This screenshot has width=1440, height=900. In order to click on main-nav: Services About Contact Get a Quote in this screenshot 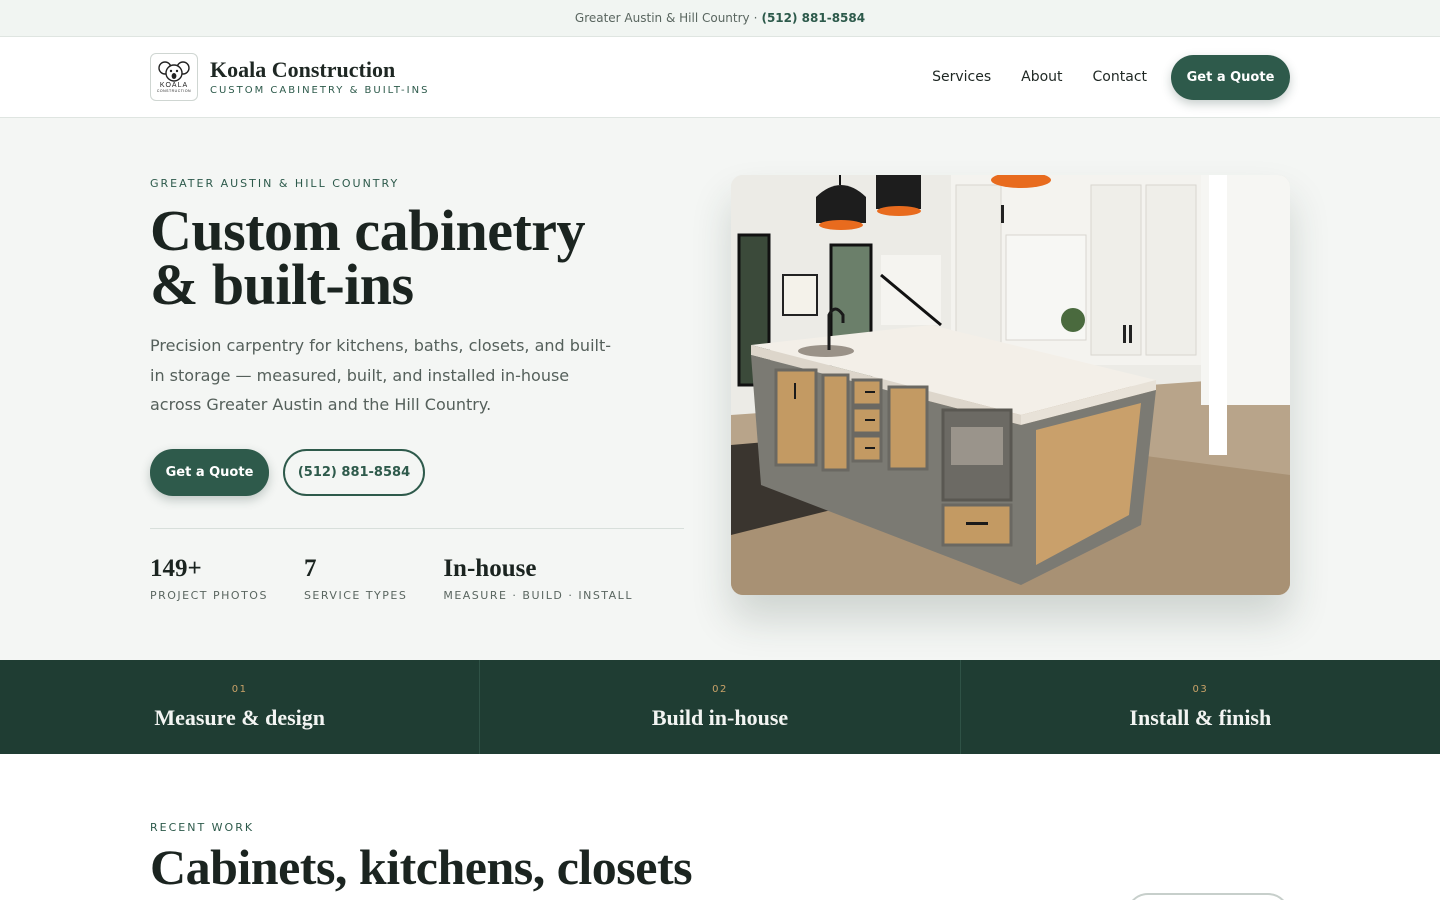, I will do `click(1111, 77)`.